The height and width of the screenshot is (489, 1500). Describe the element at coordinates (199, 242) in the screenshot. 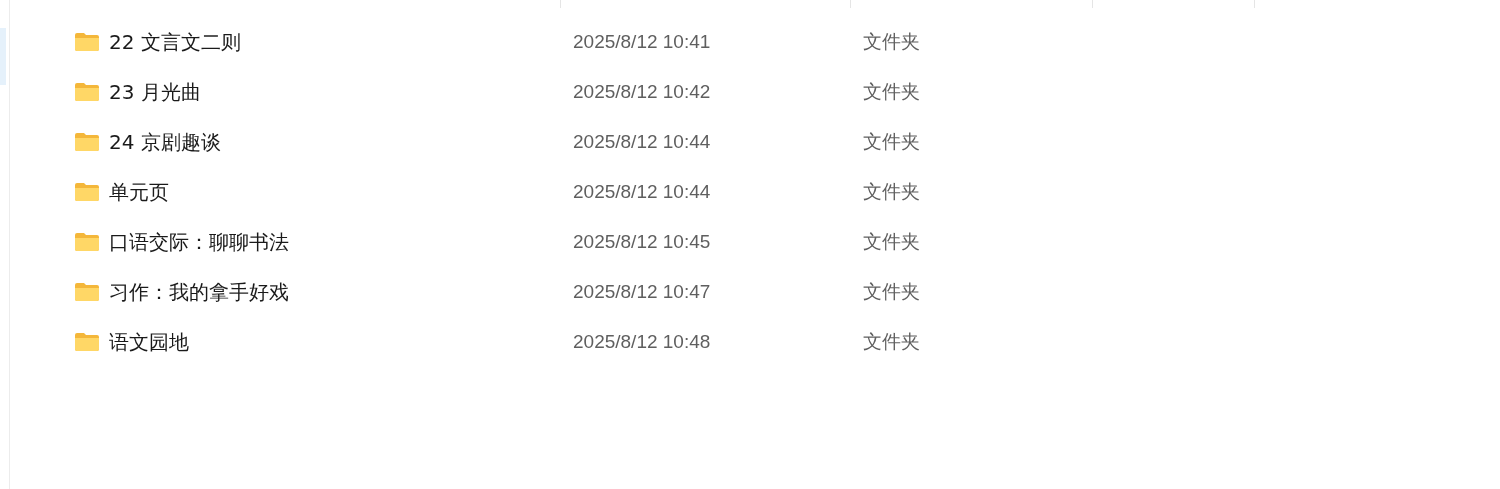

I see `file-name: 口语交际：聊聊书法` at that location.